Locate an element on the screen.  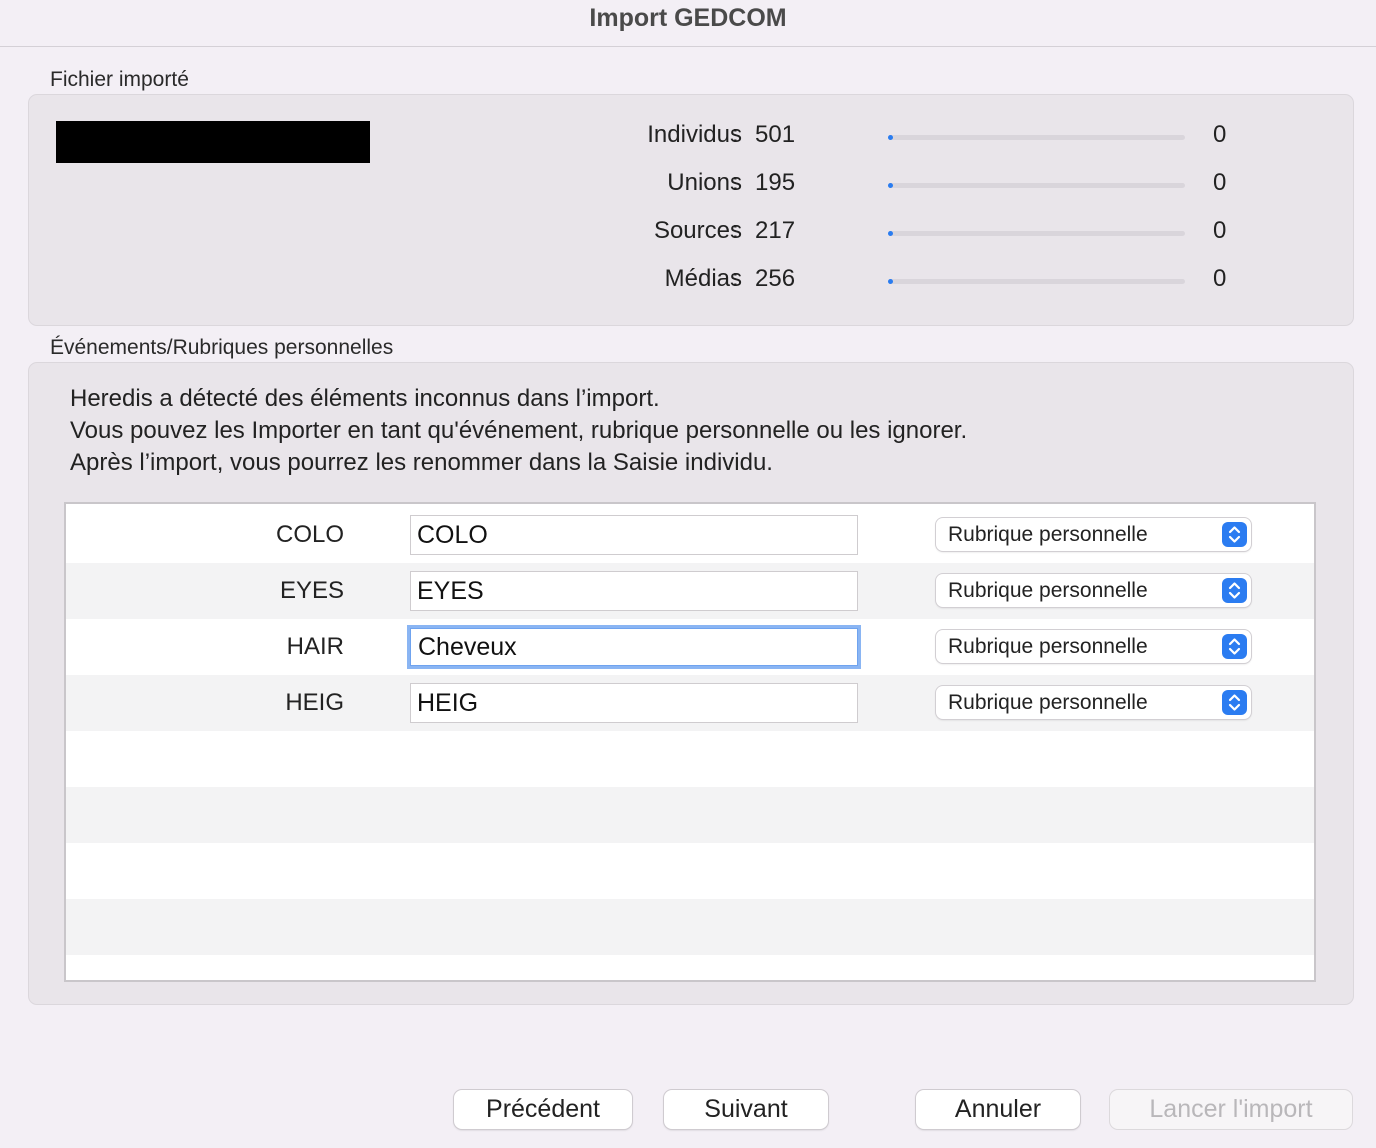
stat-value: 501 is located at coordinates (775, 134).